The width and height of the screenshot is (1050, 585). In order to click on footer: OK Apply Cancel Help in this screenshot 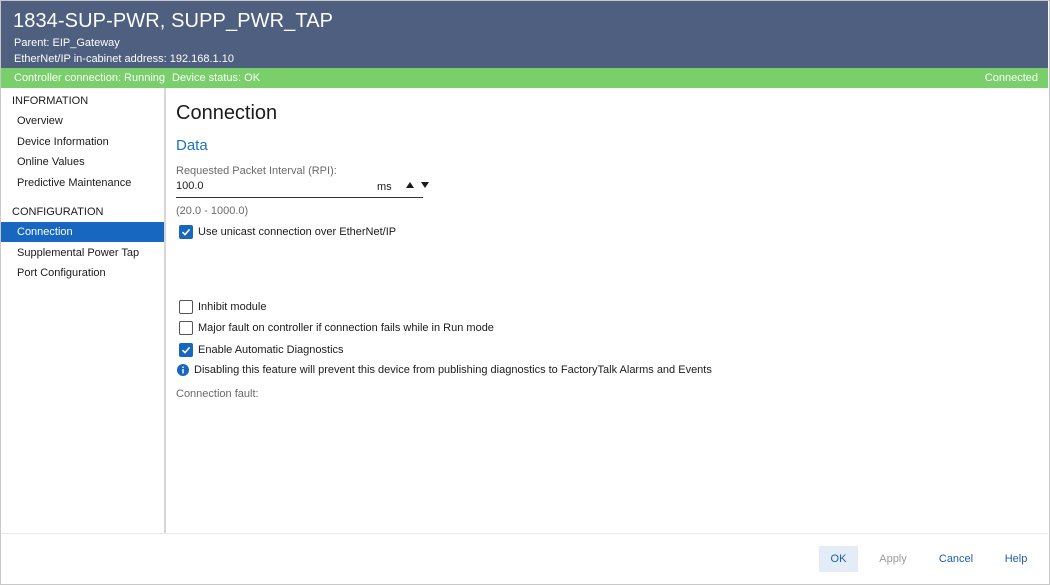, I will do `click(524, 558)`.